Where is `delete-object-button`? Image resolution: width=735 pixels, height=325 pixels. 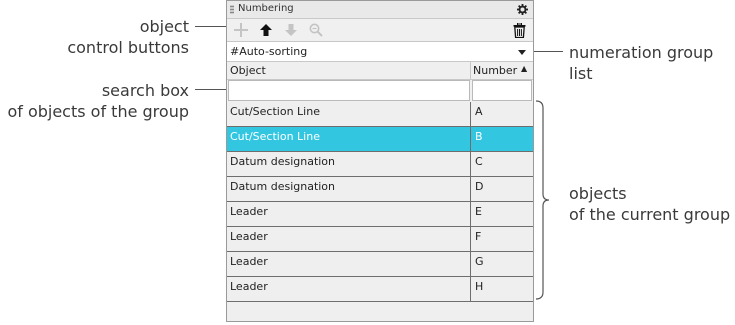 delete-object-button is located at coordinates (519, 30).